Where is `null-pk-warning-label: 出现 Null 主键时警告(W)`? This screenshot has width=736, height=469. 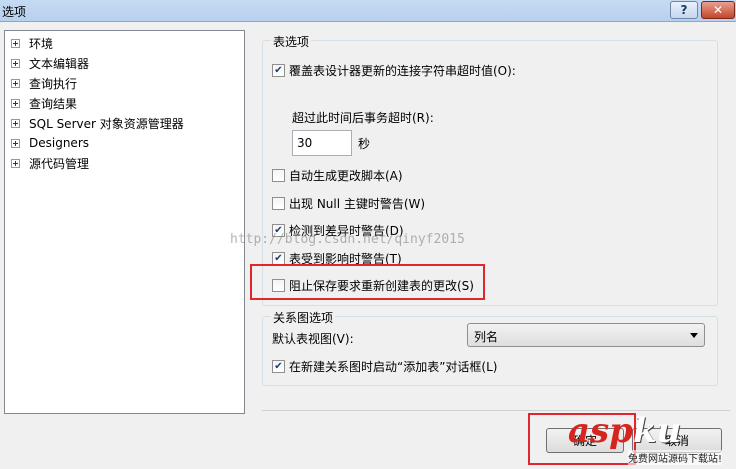 null-pk-warning-label: 出现 Null 主键时警告(W) is located at coordinates (357, 204).